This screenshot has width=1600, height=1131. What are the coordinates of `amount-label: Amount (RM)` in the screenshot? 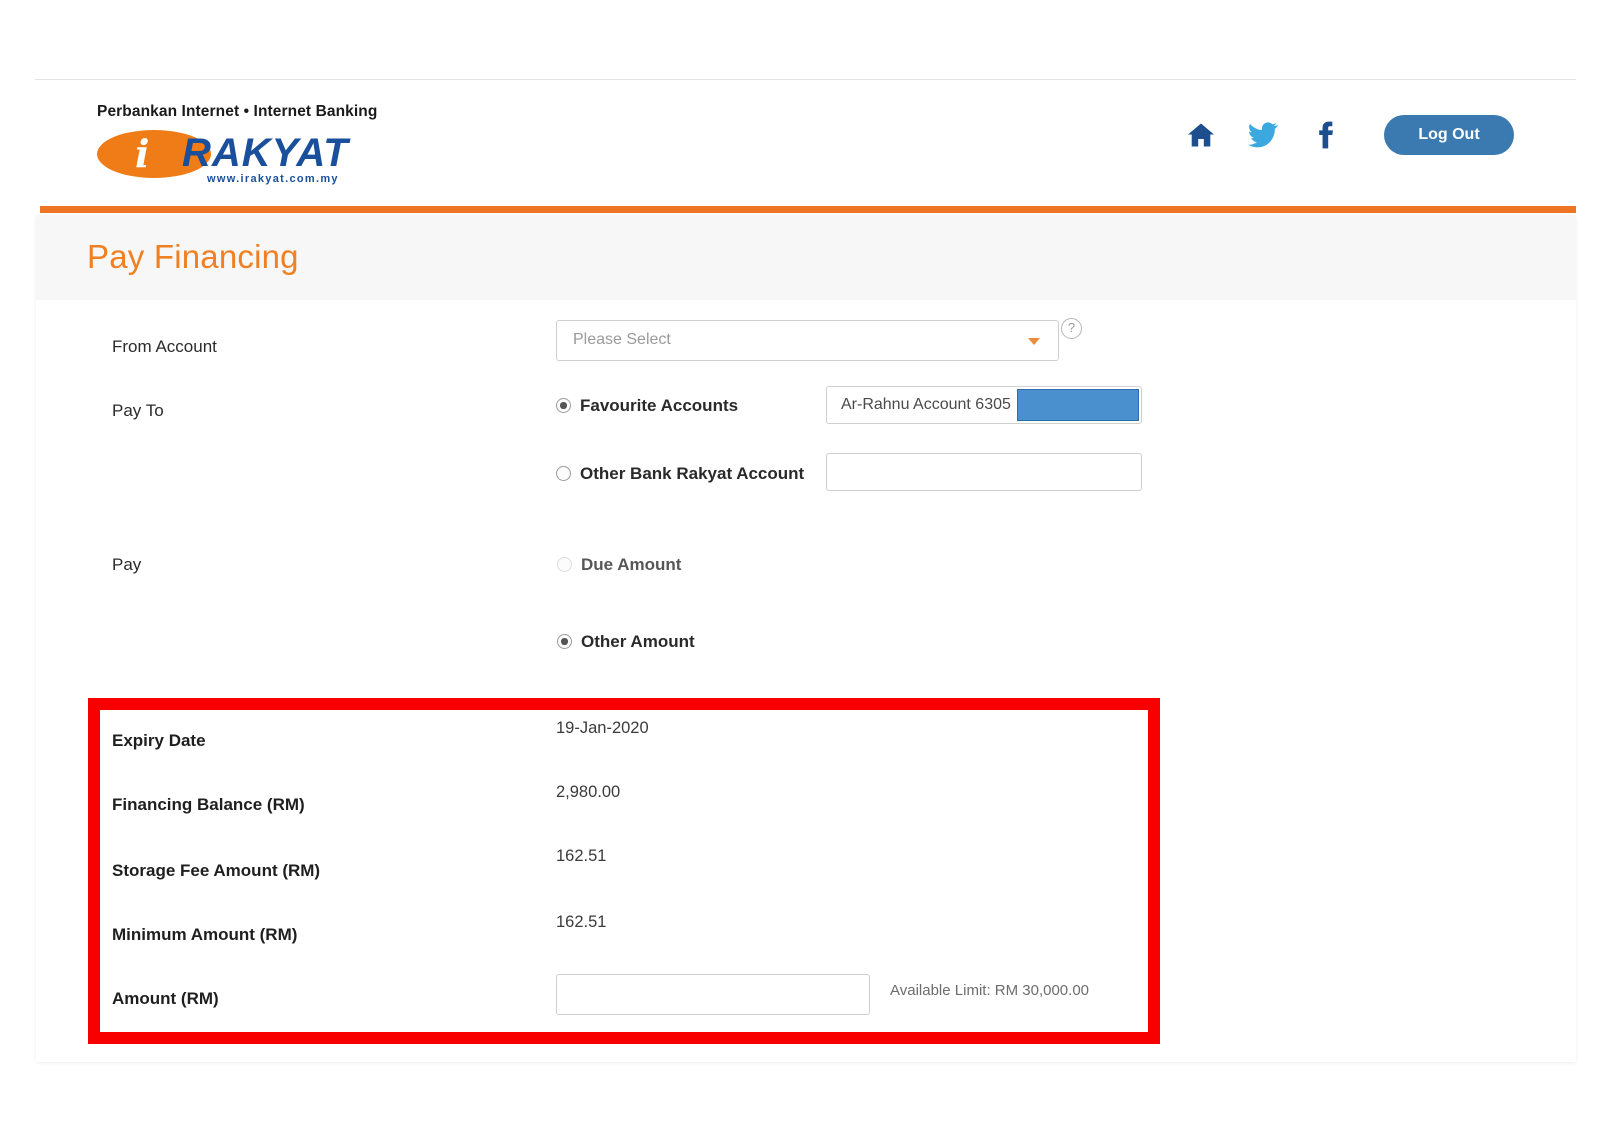 It's located at (165, 998).